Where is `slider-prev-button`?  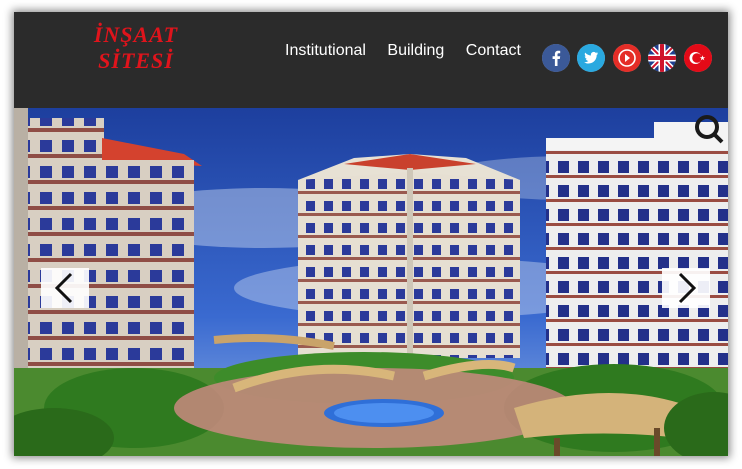 slider-prev-button is located at coordinates (65, 288).